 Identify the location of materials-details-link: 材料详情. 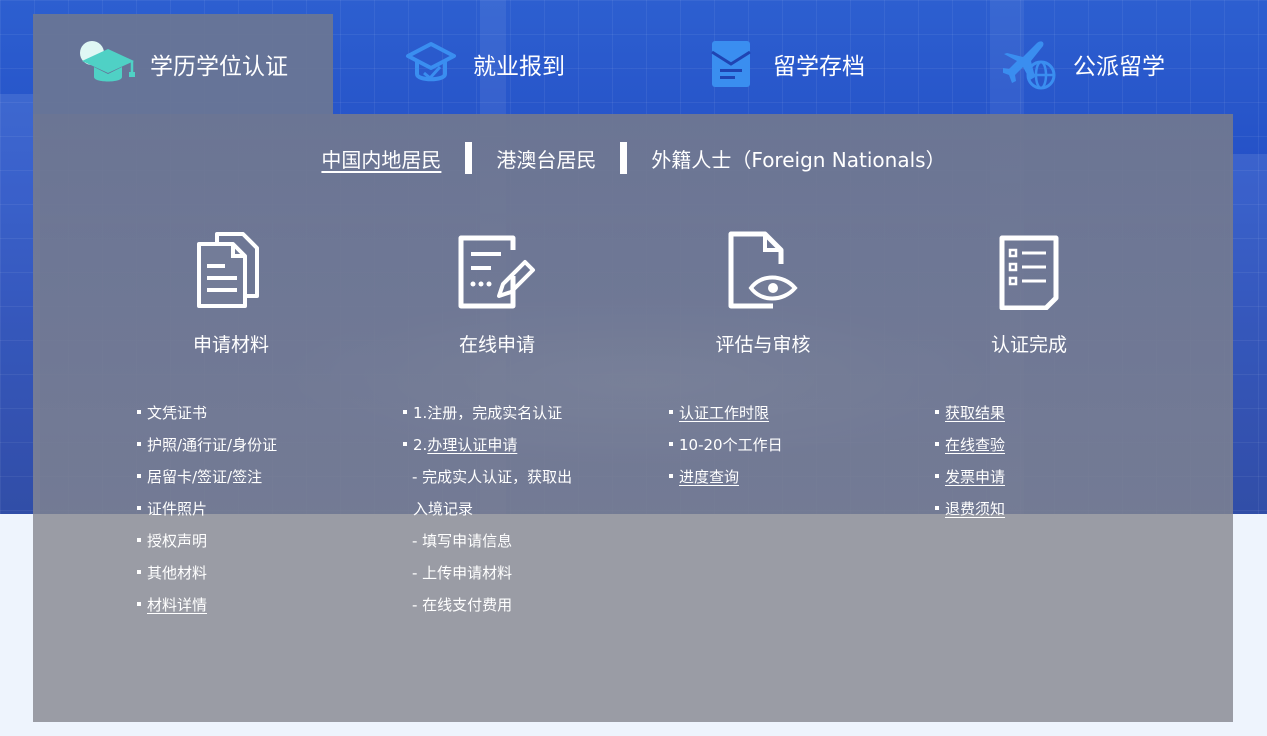
(177, 605).